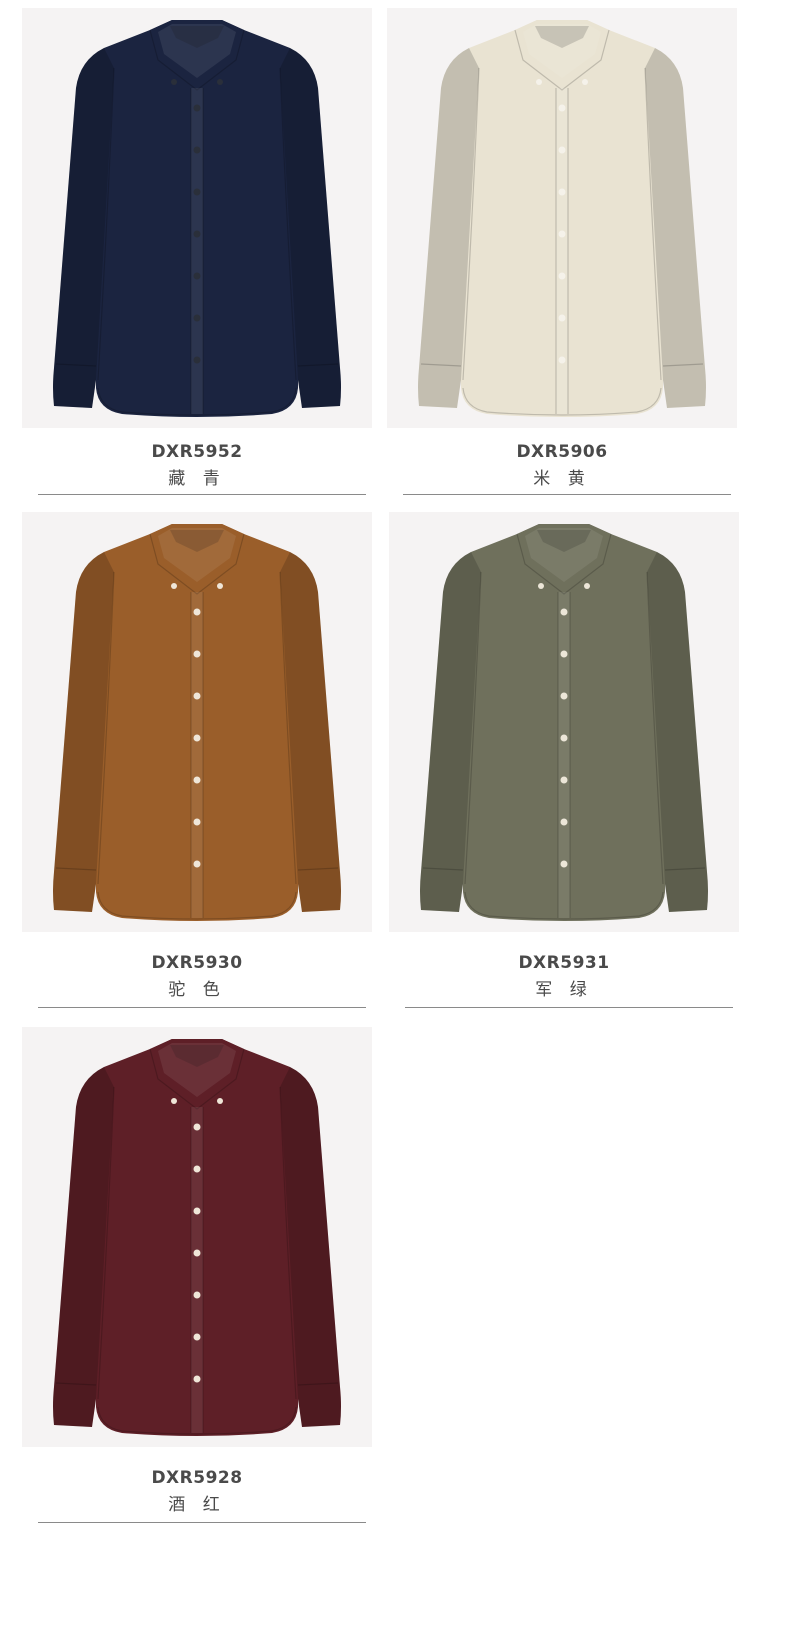 The height and width of the screenshot is (1632, 790). Describe the element at coordinates (197, 1505) in the screenshot. I see `product-color-name: 酒 红` at that location.